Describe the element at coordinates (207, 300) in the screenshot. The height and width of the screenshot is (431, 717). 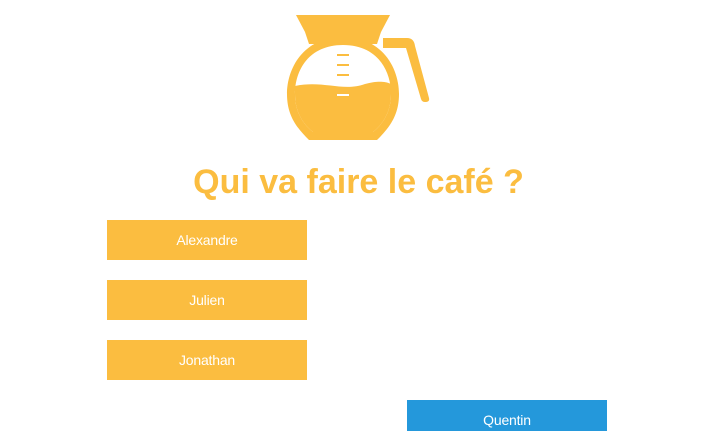
I see `person-button-julien: Julien` at that location.